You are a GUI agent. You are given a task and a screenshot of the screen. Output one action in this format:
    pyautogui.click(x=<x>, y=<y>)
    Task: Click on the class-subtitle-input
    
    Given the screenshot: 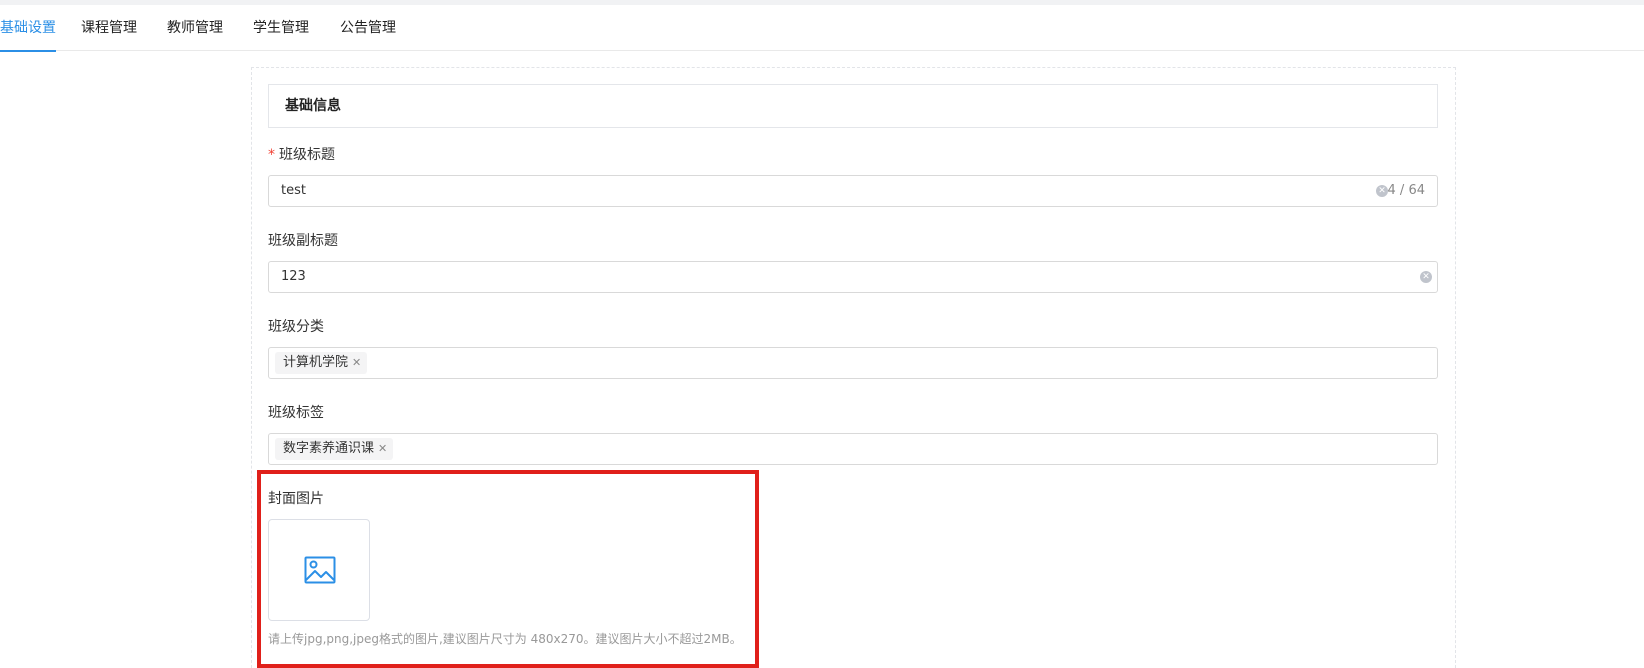 What is the action you would take?
    pyautogui.click(x=791, y=277)
    